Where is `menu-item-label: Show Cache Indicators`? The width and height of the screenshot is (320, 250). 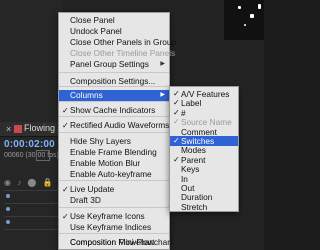 menu-item-label: Show Cache Indicators is located at coordinates (113, 110).